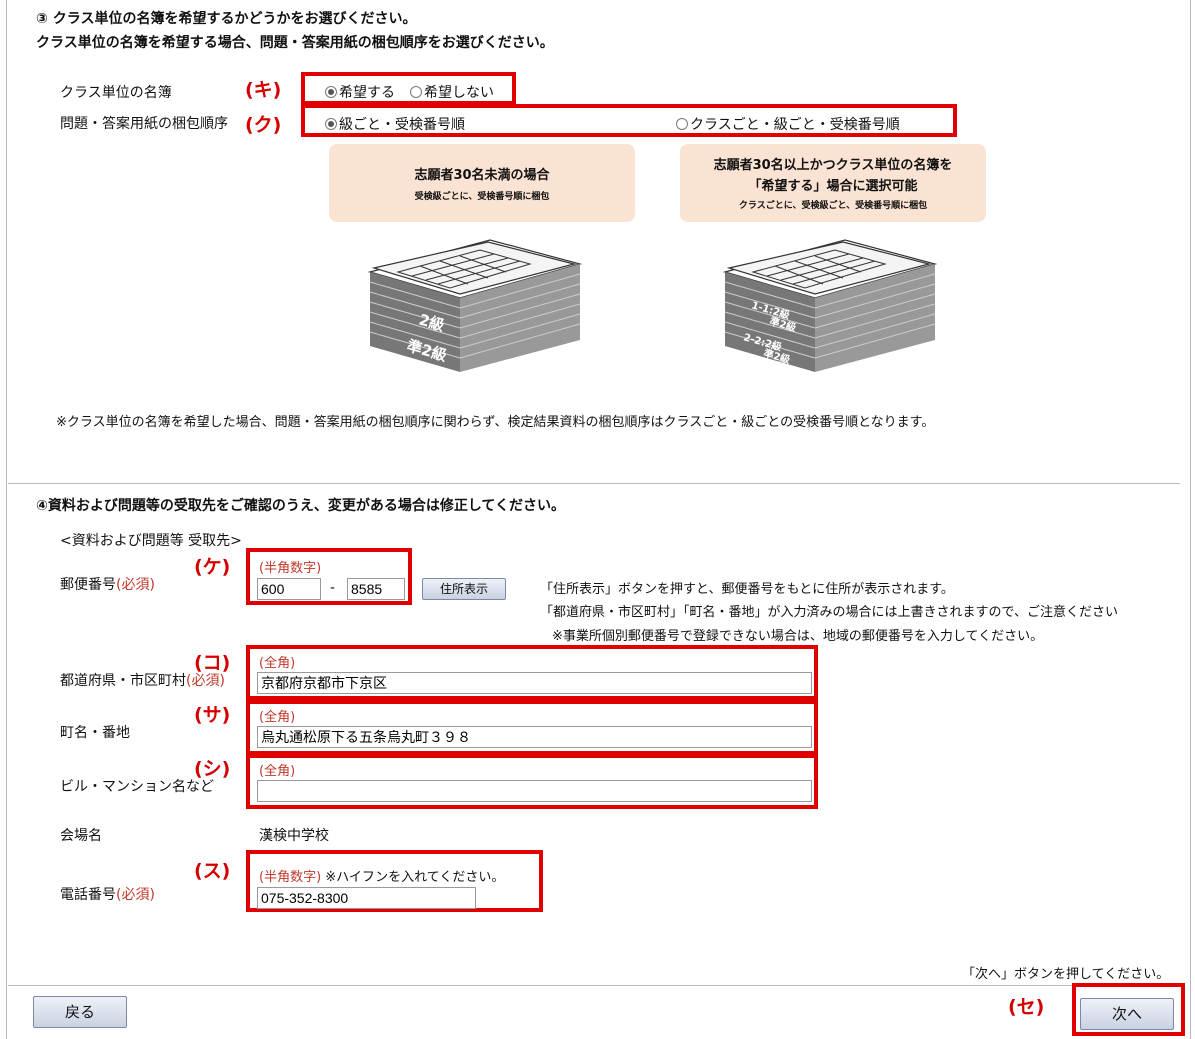  Describe the element at coordinates (144, 124) in the screenshot. I see `packing-order-label: 問題・答案用紙の梱包順序` at that location.